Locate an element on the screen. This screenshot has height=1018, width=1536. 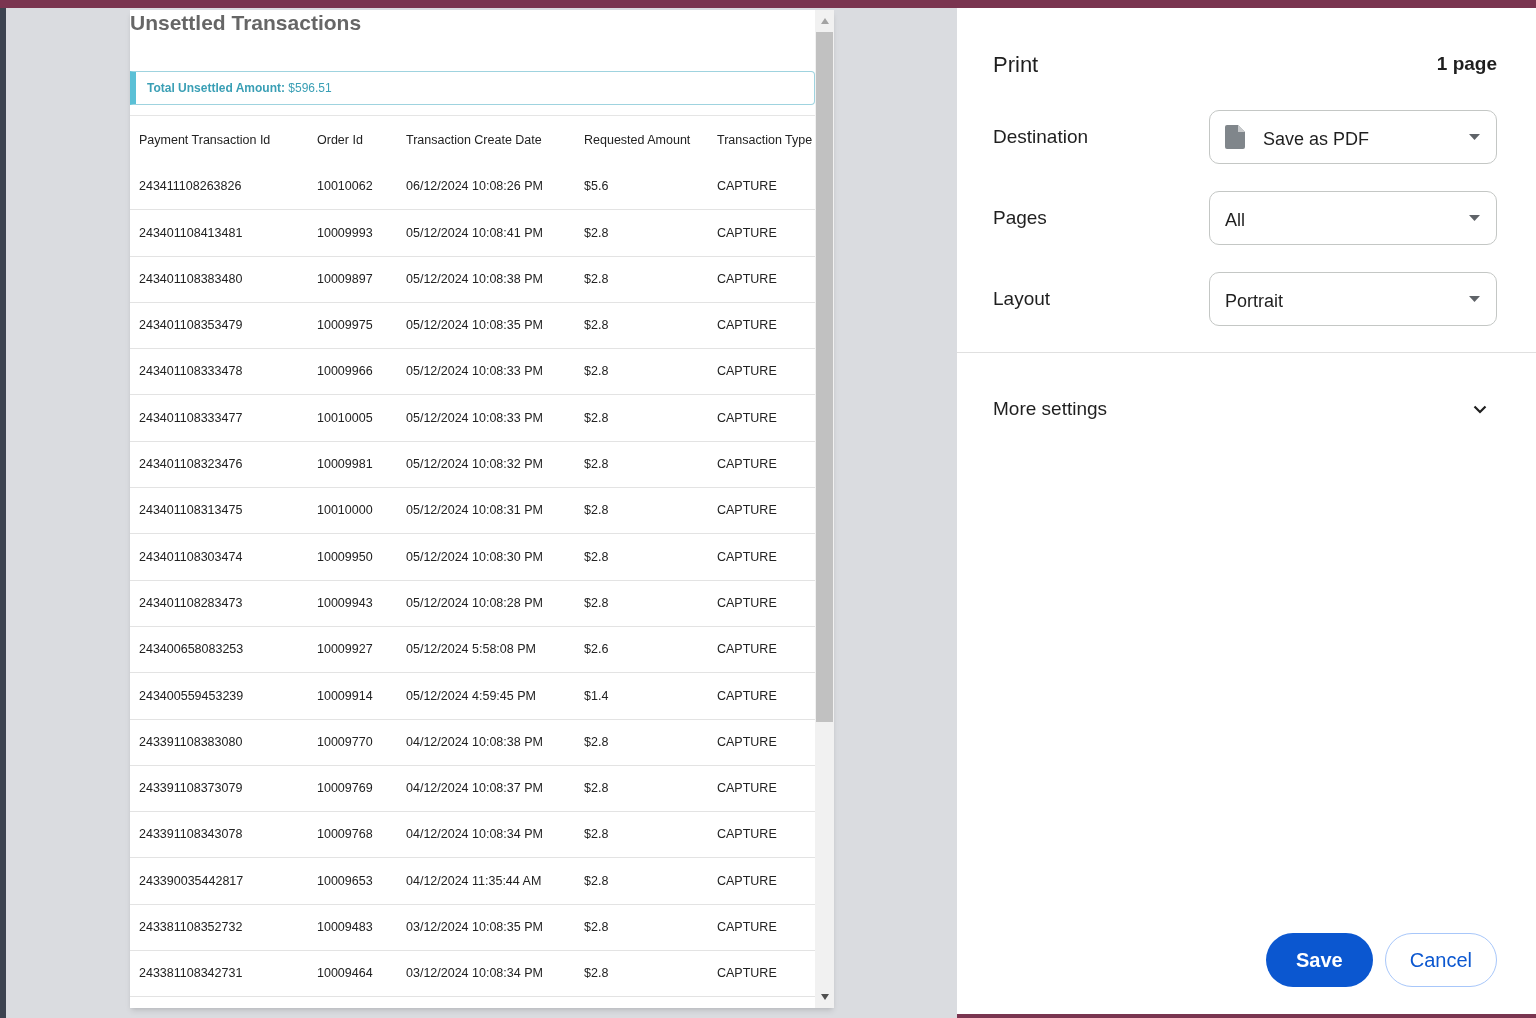
table-cell-text: 243391108343078 is located at coordinates (191, 835).